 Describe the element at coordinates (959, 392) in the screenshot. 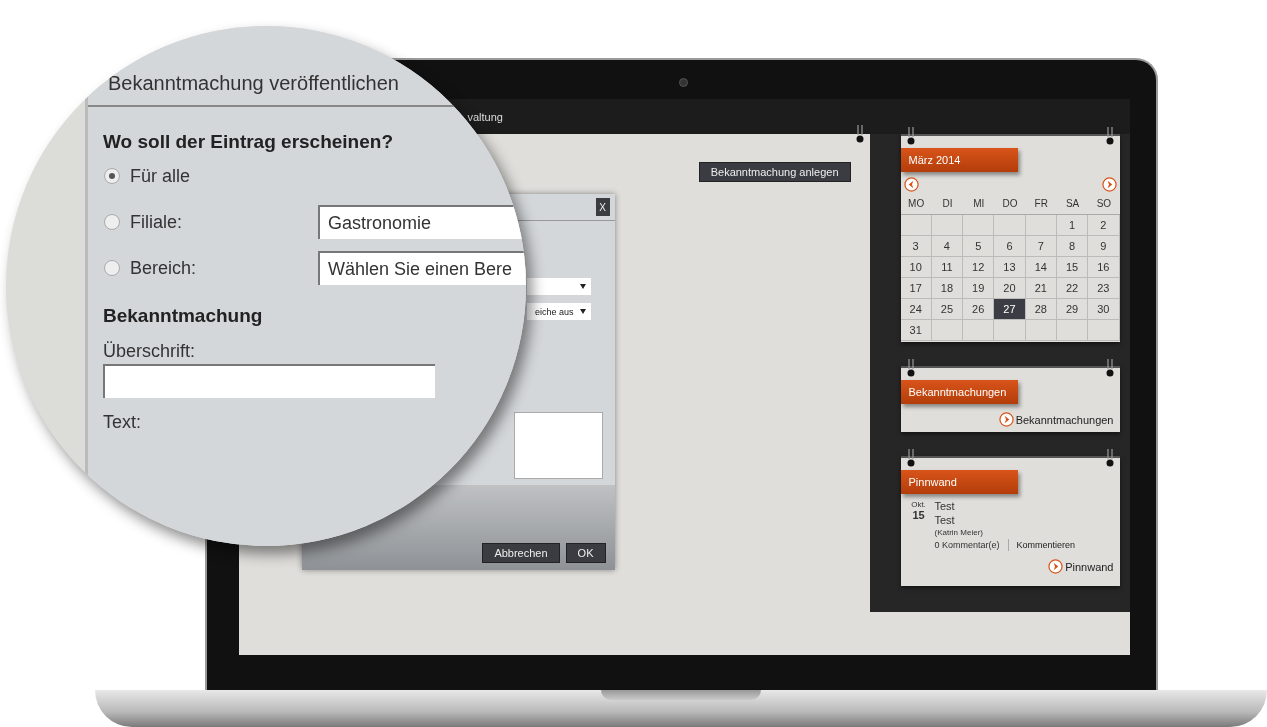

I see `card-title: Bekanntmachungen` at that location.